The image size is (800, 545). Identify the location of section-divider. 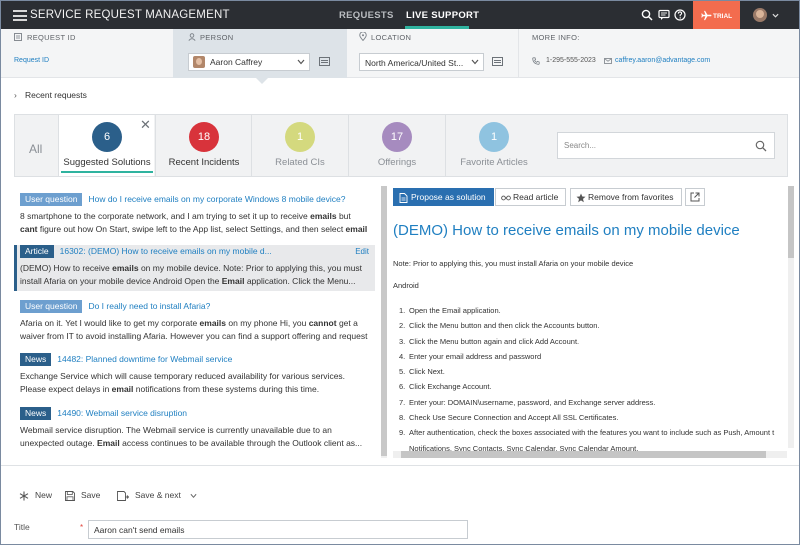
(400, 465).